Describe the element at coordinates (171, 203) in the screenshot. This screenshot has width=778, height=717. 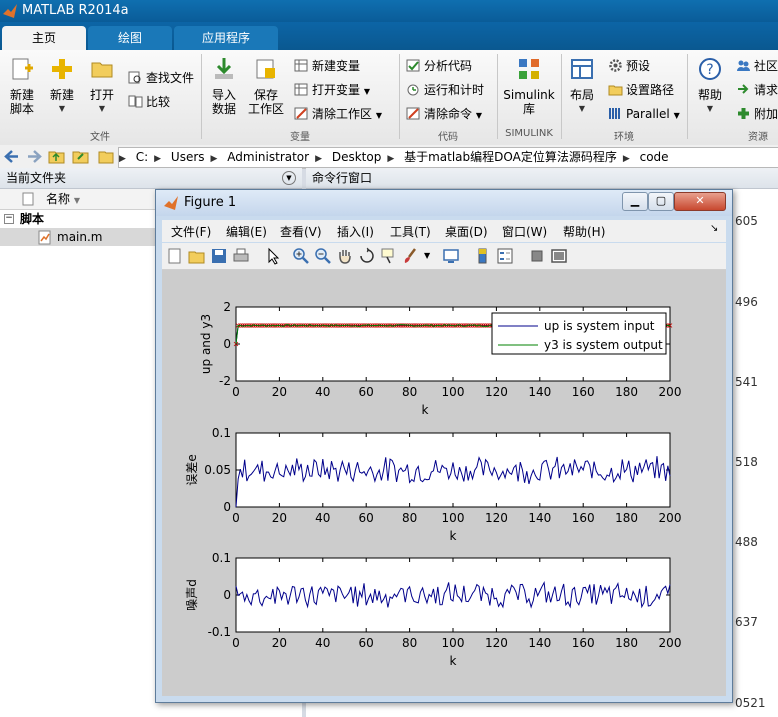
I see `matlab-logo-icon` at that location.